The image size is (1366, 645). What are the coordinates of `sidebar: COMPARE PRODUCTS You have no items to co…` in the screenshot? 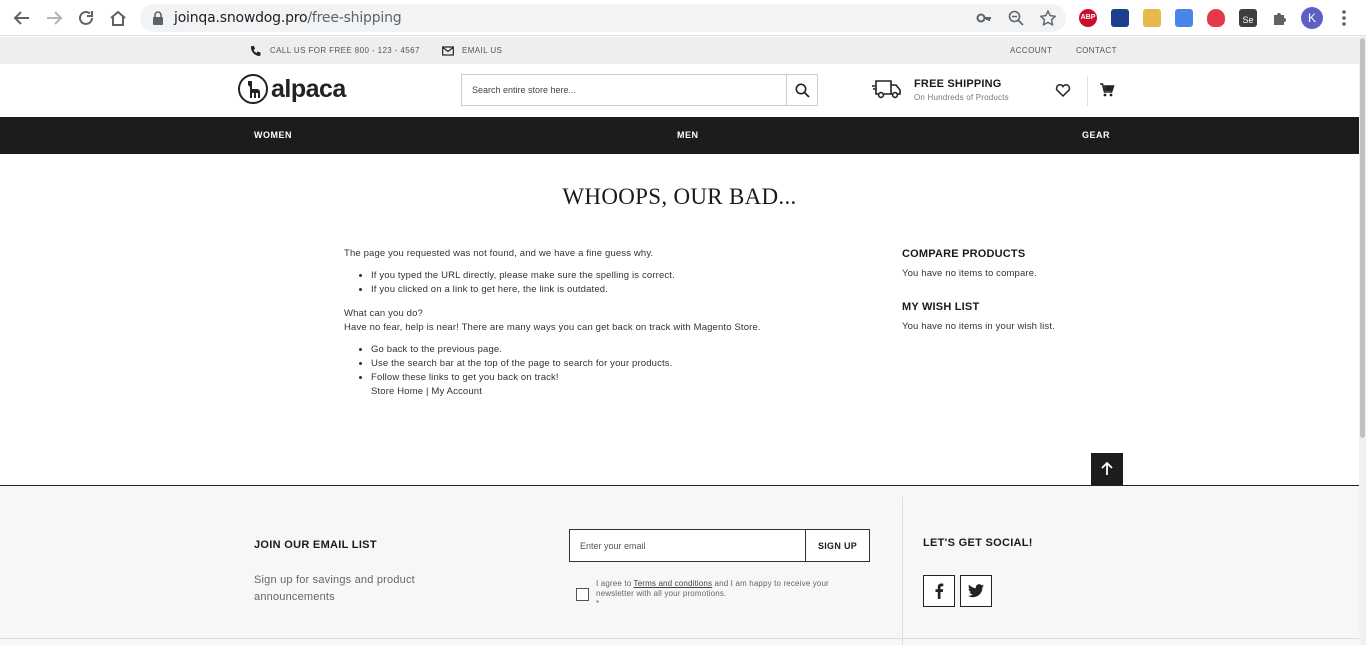 It's located at (1012, 301).